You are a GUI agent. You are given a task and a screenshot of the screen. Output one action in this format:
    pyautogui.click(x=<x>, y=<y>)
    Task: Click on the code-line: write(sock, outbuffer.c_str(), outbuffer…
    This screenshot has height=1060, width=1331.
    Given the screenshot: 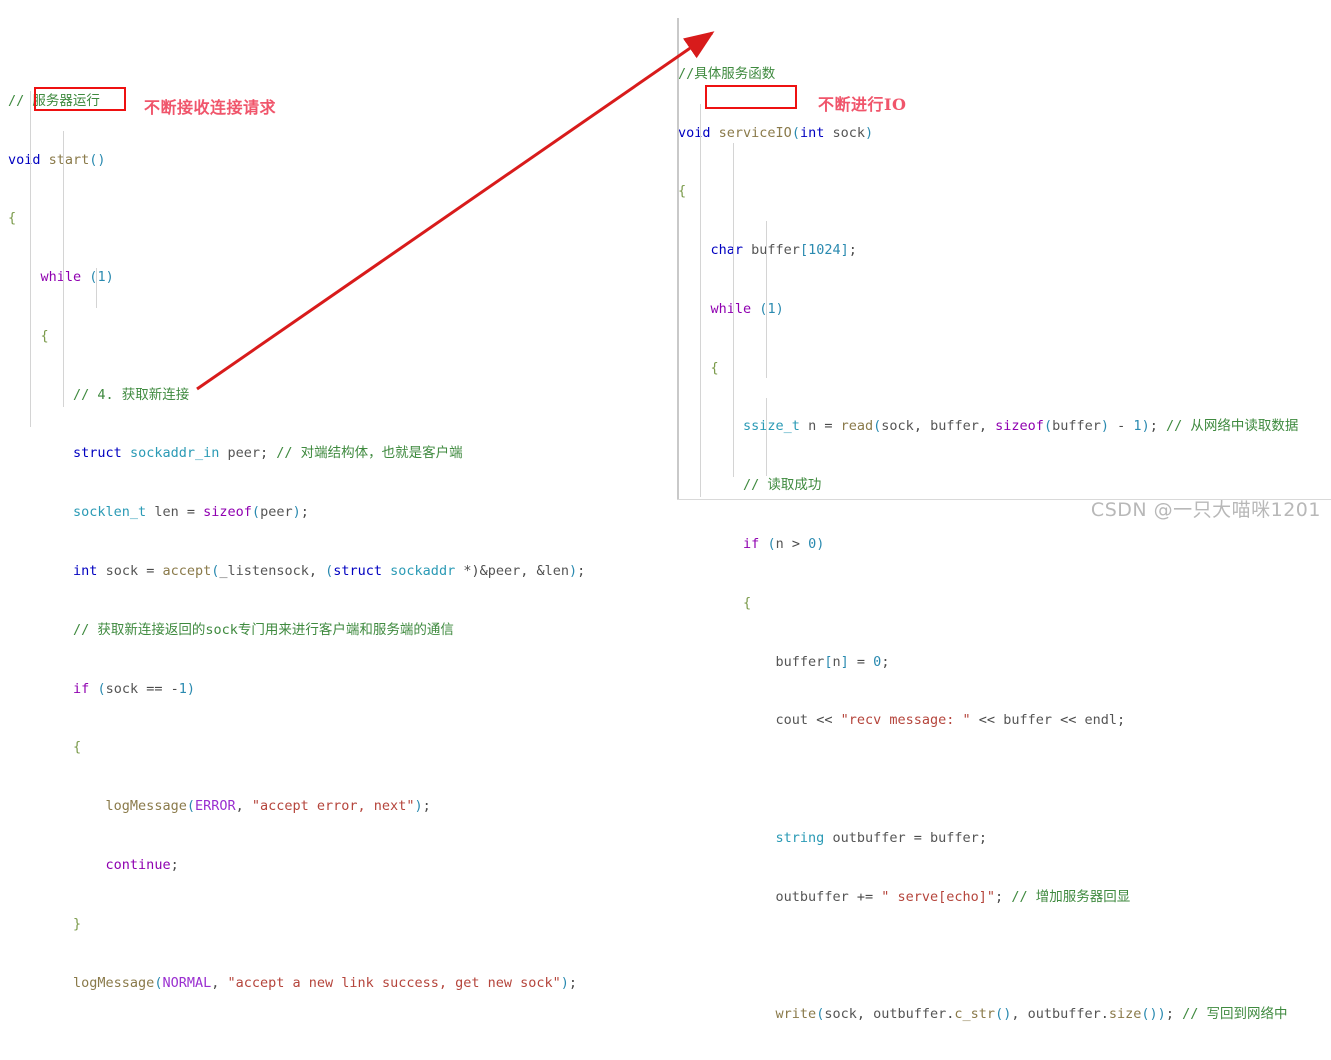 What is the action you would take?
    pyautogui.click(x=1031, y=1014)
    